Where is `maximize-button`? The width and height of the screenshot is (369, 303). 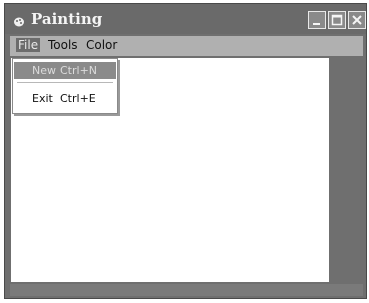 maximize-button is located at coordinates (337, 20).